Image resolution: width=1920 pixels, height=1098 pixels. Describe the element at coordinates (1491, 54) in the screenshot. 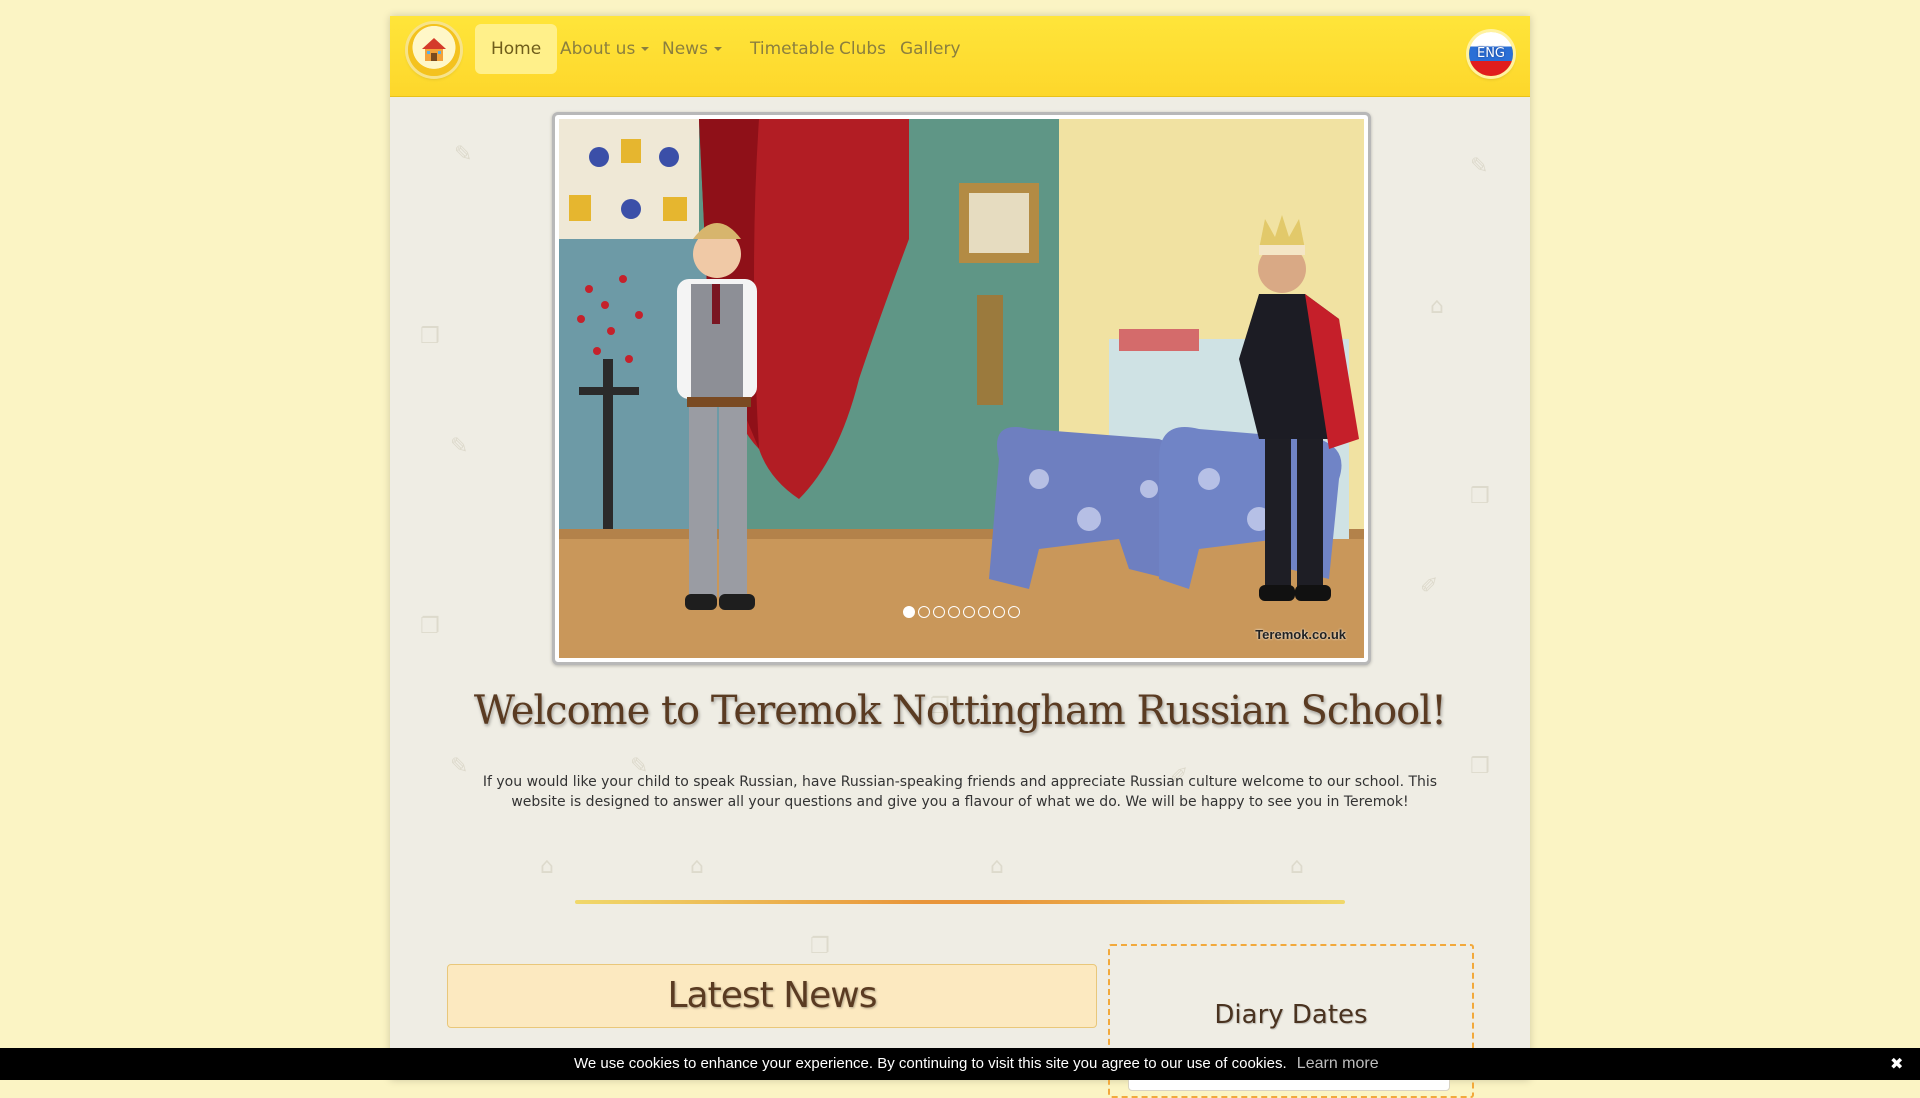

I see `language-switch-button: ENG` at that location.